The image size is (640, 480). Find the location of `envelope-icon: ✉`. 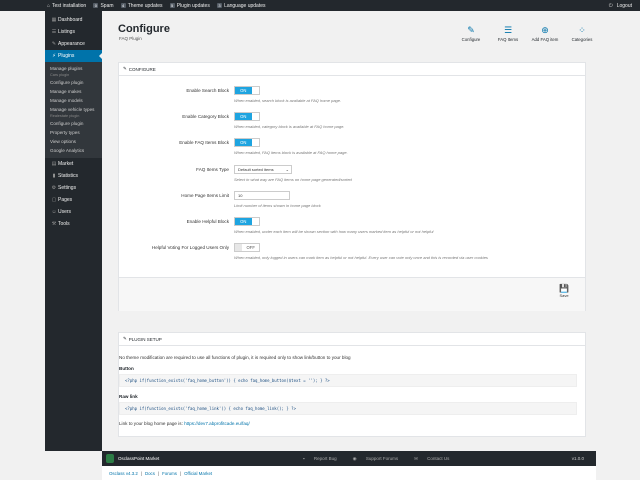

envelope-icon: ✉ is located at coordinates (417, 458).